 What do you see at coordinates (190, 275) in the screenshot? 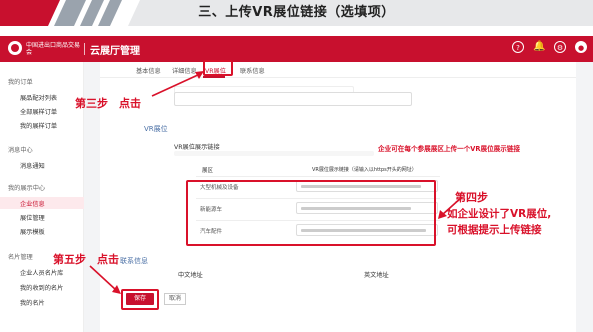
I see `label-chinese-address: 中文地址` at bounding box center [190, 275].